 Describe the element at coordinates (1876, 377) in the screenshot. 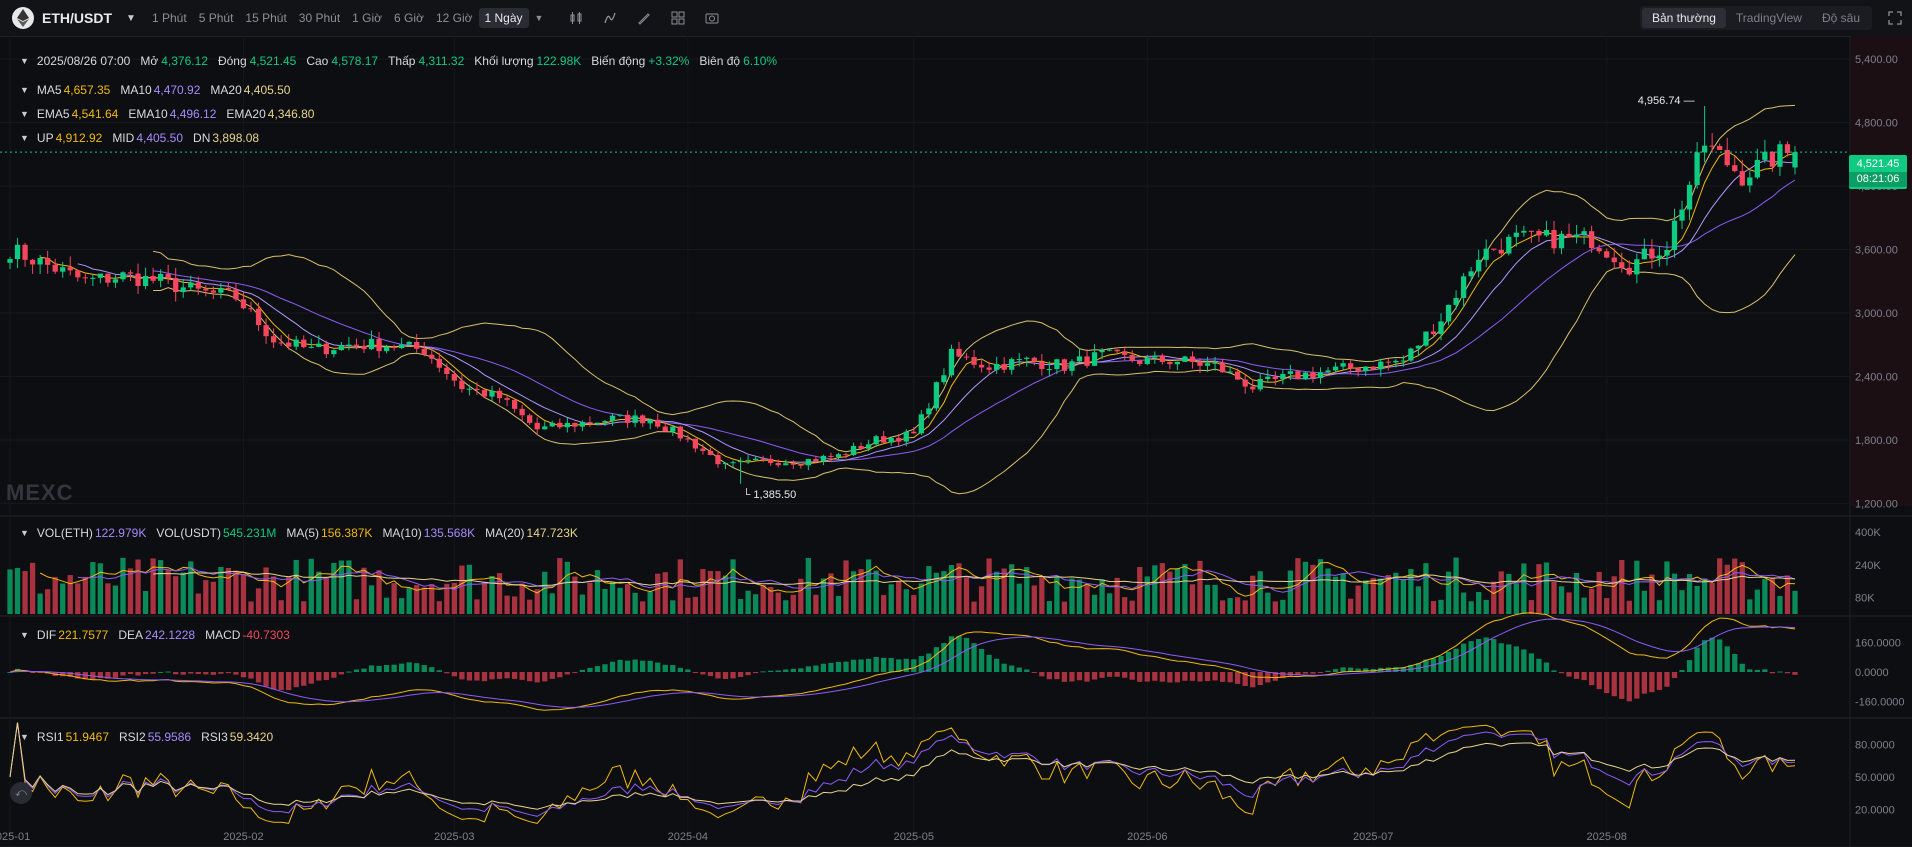

I see `price-tick-label: 2,400.00` at that location.